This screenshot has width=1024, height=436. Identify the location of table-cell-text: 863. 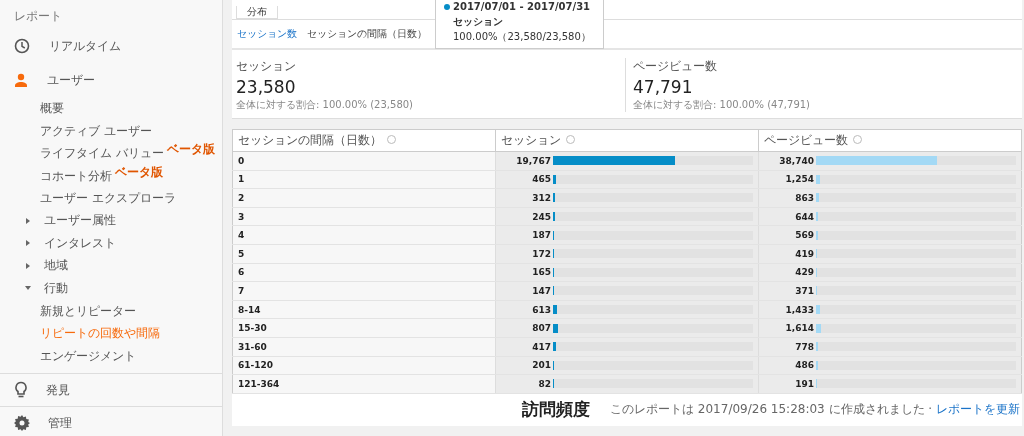
(804, 198).